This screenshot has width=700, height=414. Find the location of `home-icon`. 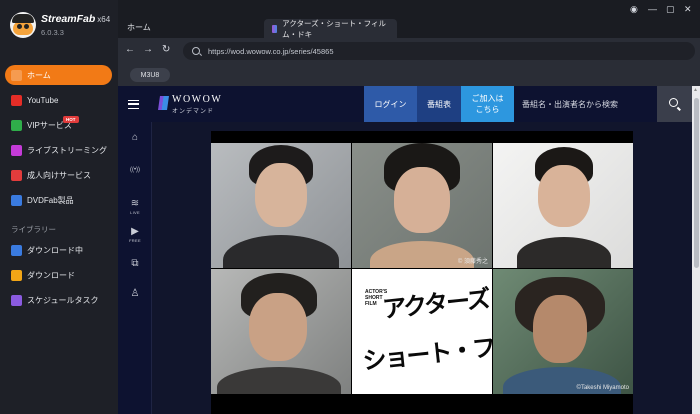

home-icon is located at coordinates (16, 75).